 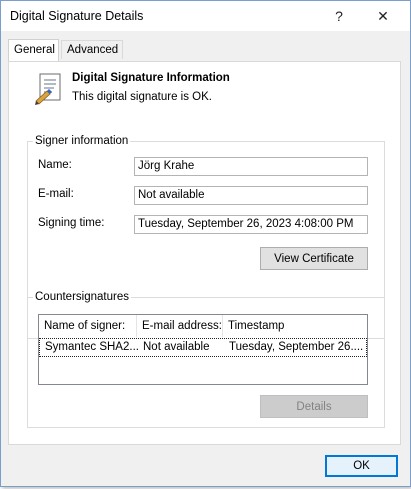 What do you see at coordinates (71, 223) in the screenshot?
I see `signing-time-label: Signing time:` at bounding box center [71, 223].